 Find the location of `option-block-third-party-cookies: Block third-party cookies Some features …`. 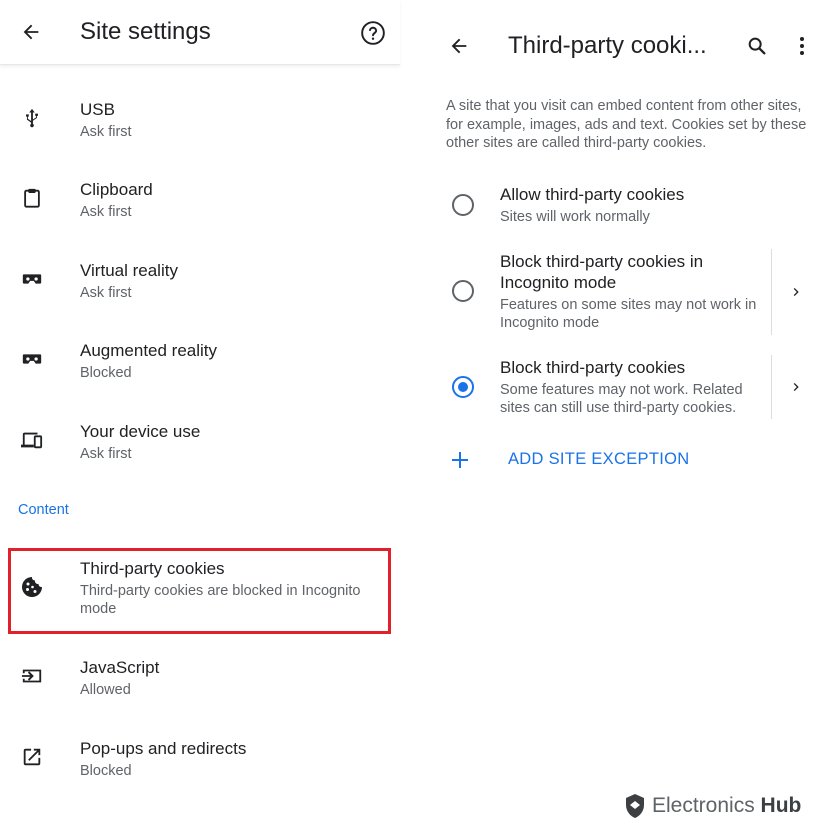

option-block-third-party-cookies: Block third-party cookies Some features … is located at coordinates (616, 387).